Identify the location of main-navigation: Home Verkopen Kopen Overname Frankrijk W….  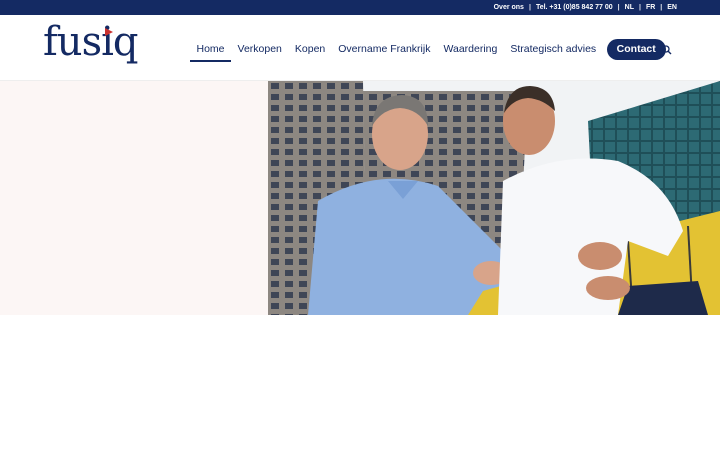
(428, 49).